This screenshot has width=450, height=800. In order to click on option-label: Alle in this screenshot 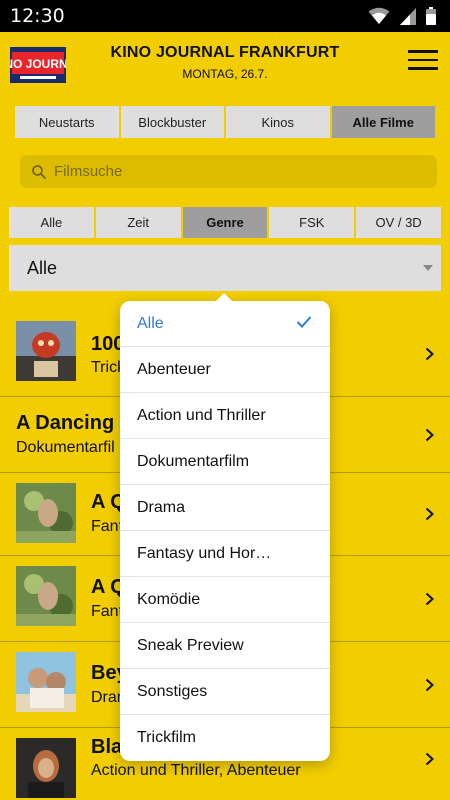, I will do `click(150, 323)`.